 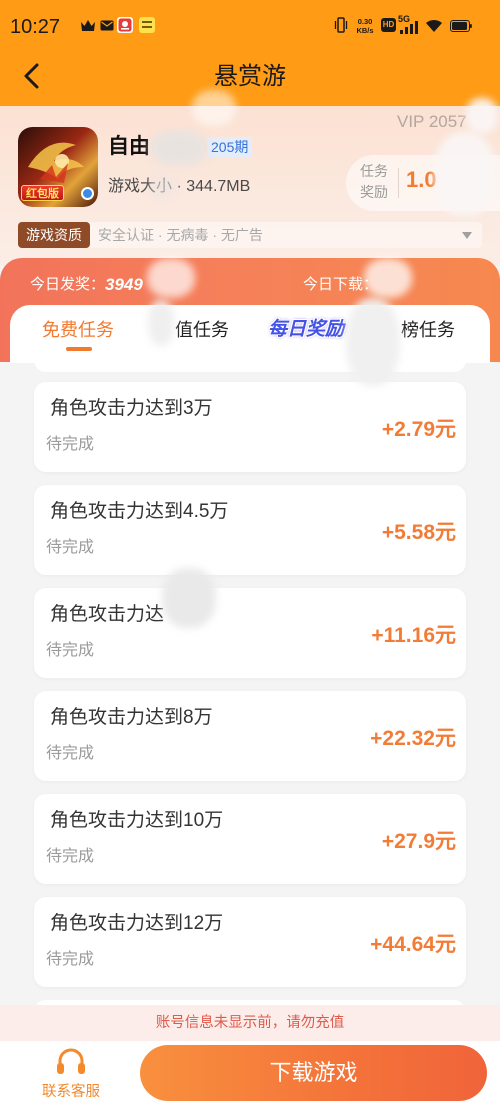 I want to click on vibrate-icon, so click(x=341, y=25).